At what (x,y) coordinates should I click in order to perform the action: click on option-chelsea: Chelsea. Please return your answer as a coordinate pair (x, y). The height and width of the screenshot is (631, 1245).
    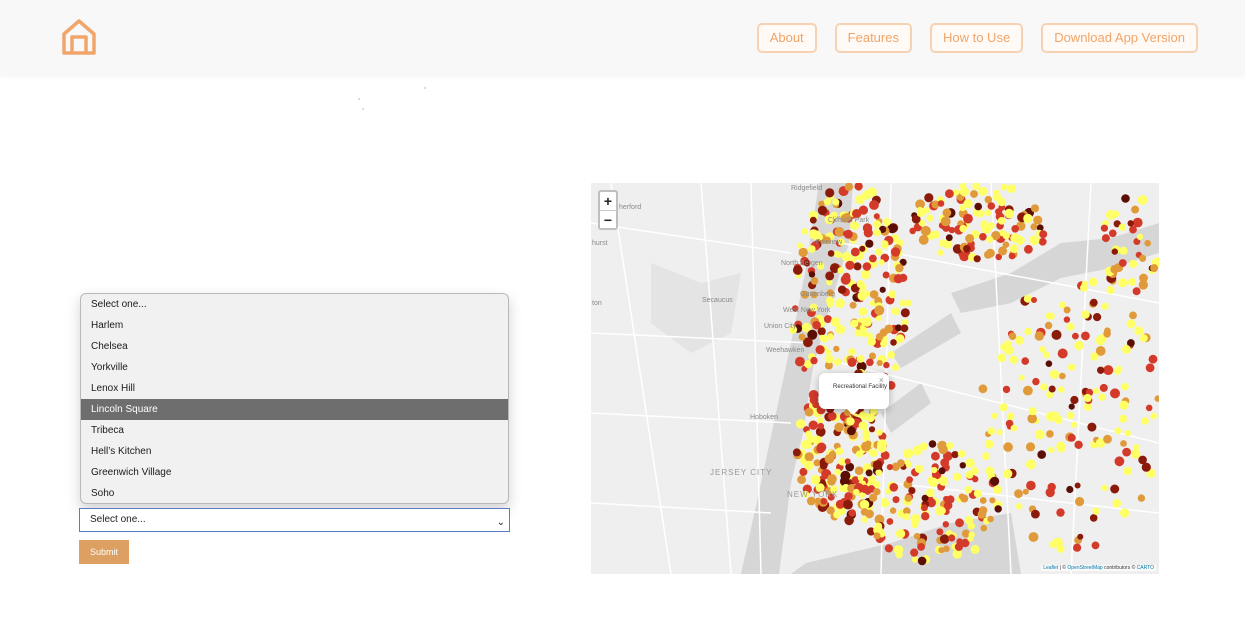
    Looking at the image, I should click on (294, 346).